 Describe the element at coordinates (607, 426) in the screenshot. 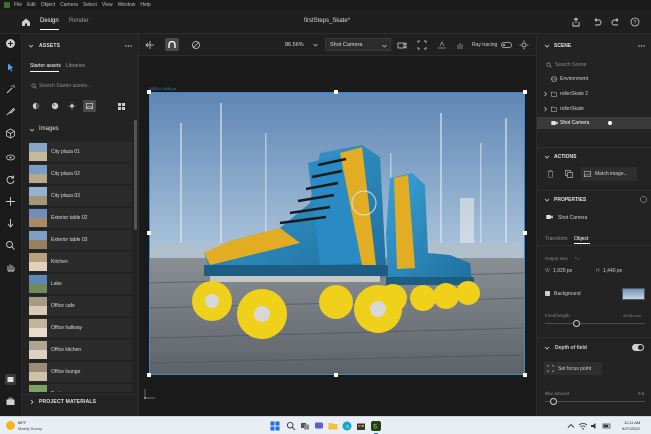

I see `battery-icon` at that location.